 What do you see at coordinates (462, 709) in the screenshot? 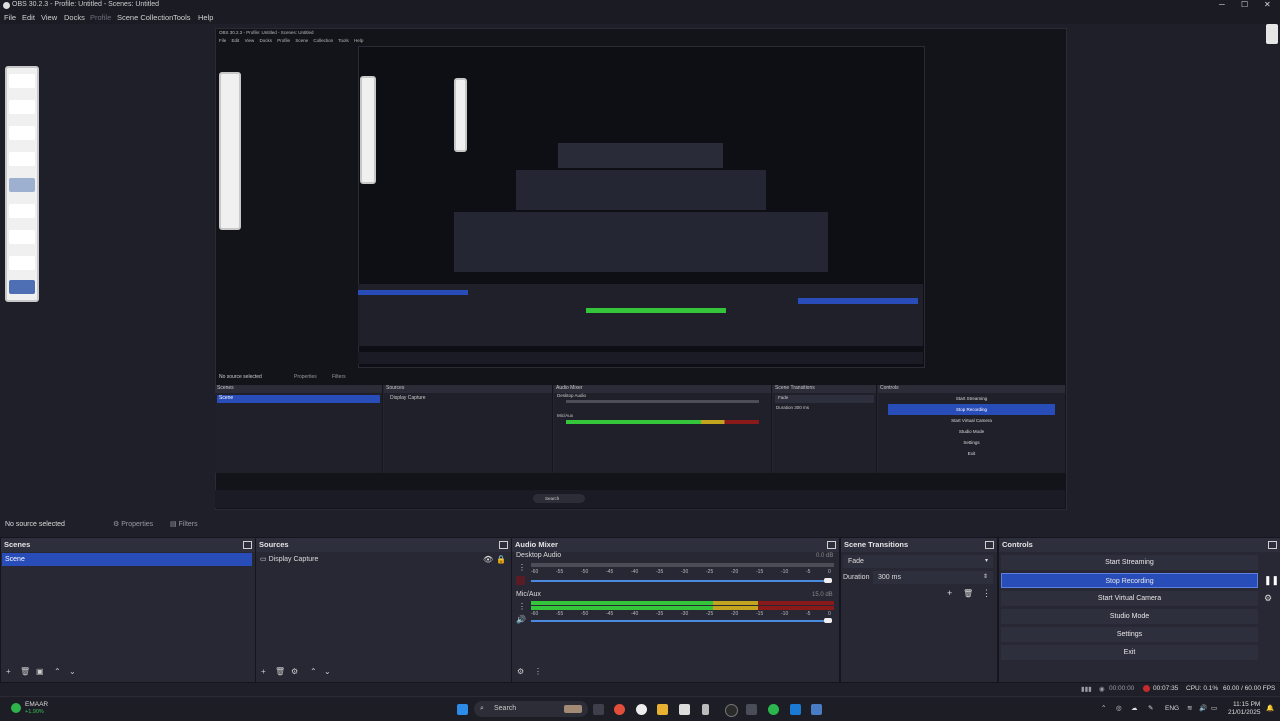
I see `windows-start-icon` at bounding box center [462, 709].